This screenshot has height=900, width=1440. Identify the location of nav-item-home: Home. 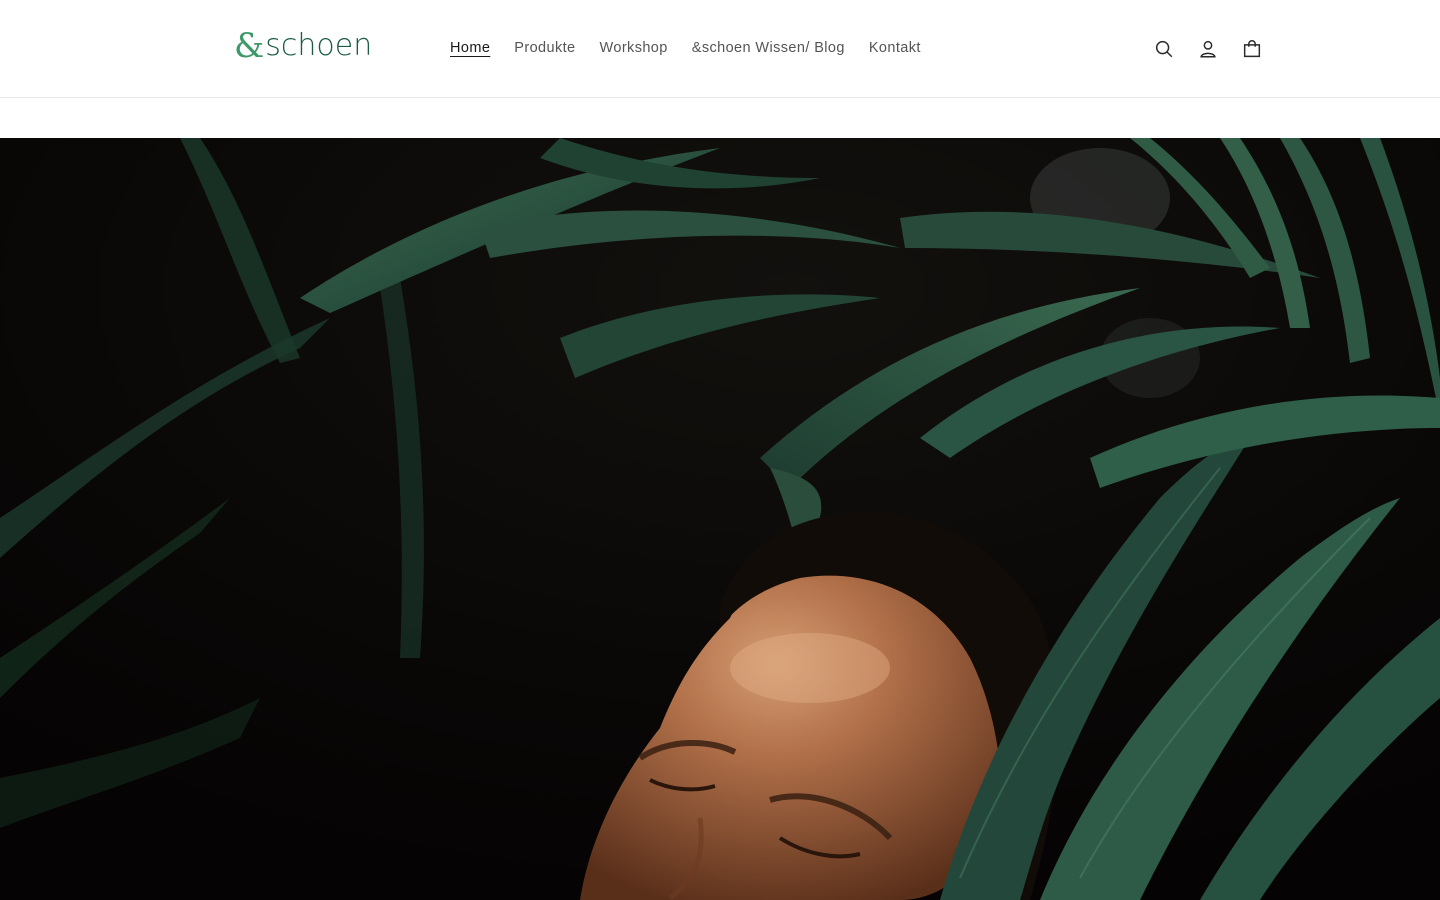
(470, 48).